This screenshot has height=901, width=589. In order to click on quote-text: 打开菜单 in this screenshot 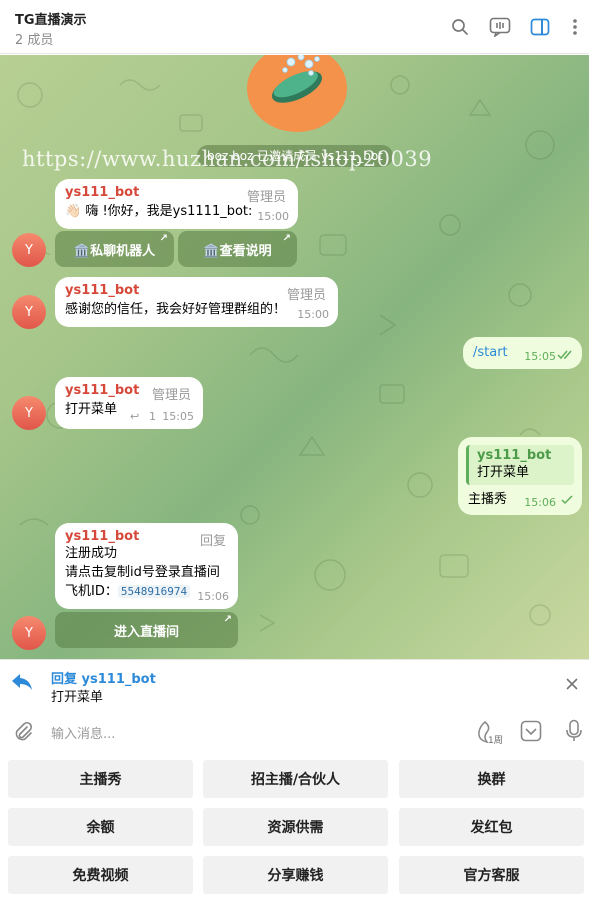, I will do `click(503, 472)`.